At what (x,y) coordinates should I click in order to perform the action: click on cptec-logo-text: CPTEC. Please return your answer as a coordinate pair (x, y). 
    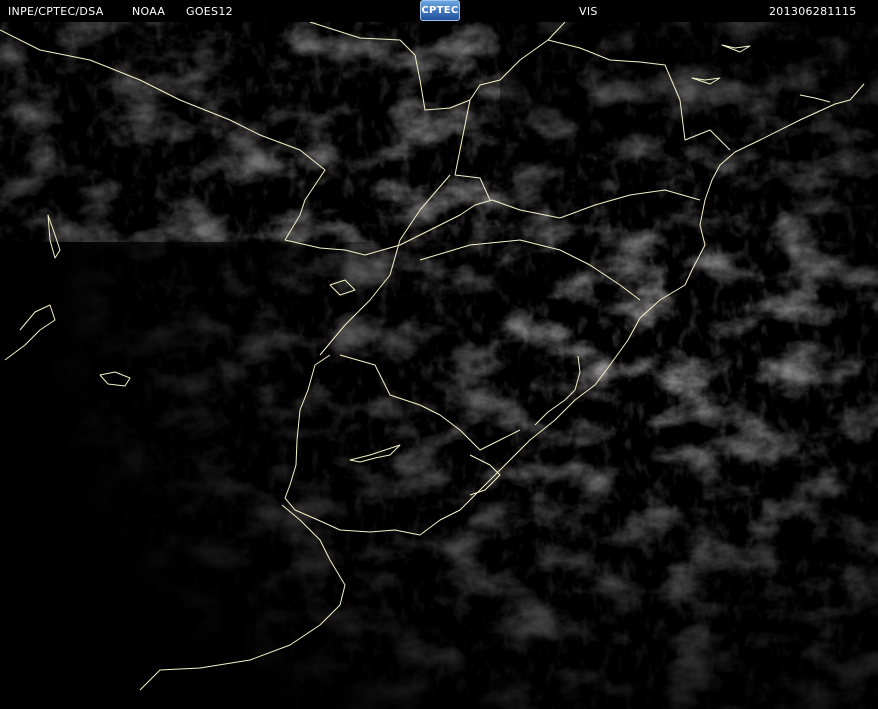
    Looking at the image, I should click on (440, 10).